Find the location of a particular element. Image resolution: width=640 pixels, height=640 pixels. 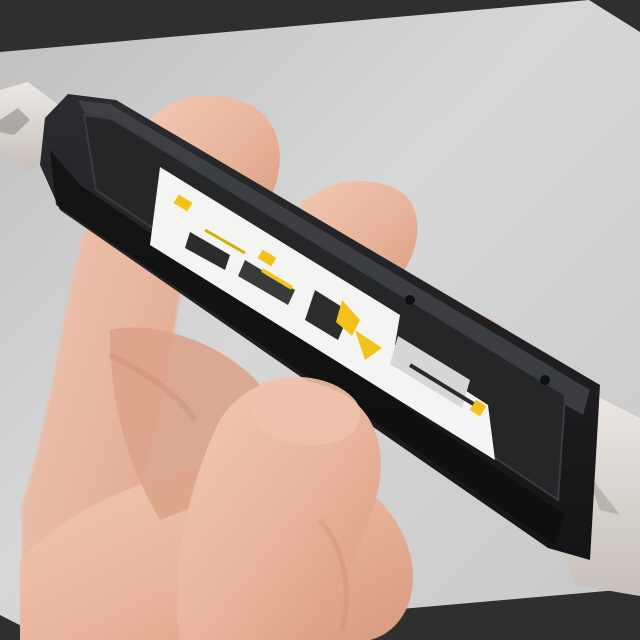

rivet-right is located at coordinates (545, 380).